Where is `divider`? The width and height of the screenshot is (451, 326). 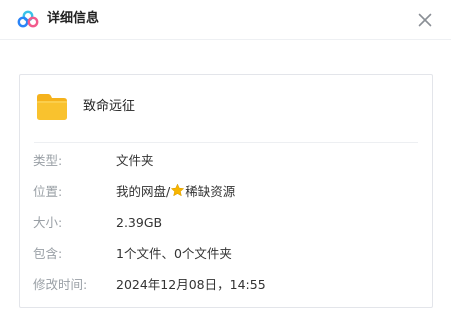
divider is located at coordinates (226, 142).